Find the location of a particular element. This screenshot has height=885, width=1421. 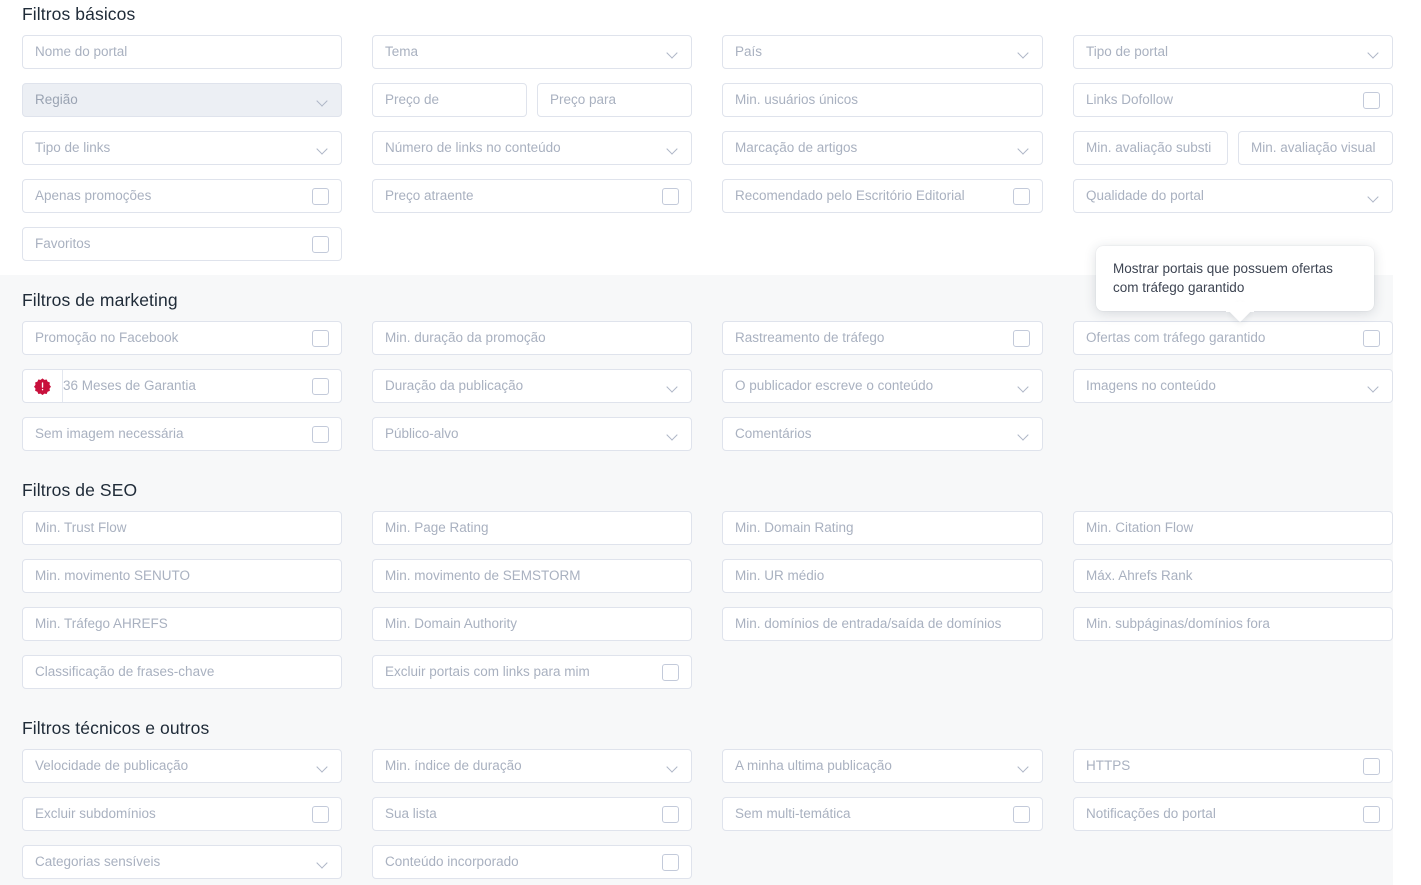

field-guaranteed-traffic-offers: Ofertas com tráfego garantido is located at coordinates (1233, 338).